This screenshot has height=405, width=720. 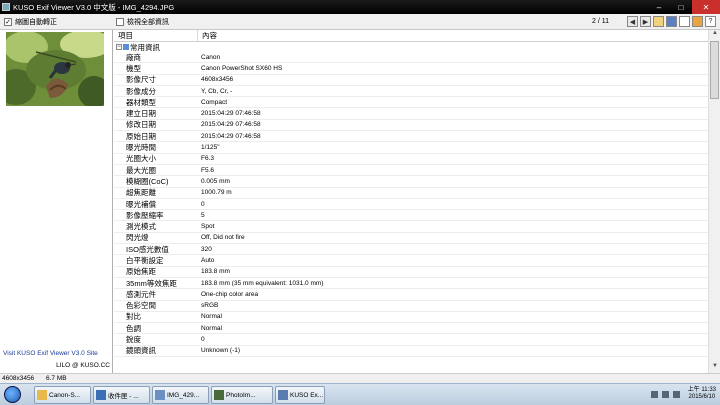 I want to click on row-value: F6.3, so click(x=208, y=159).